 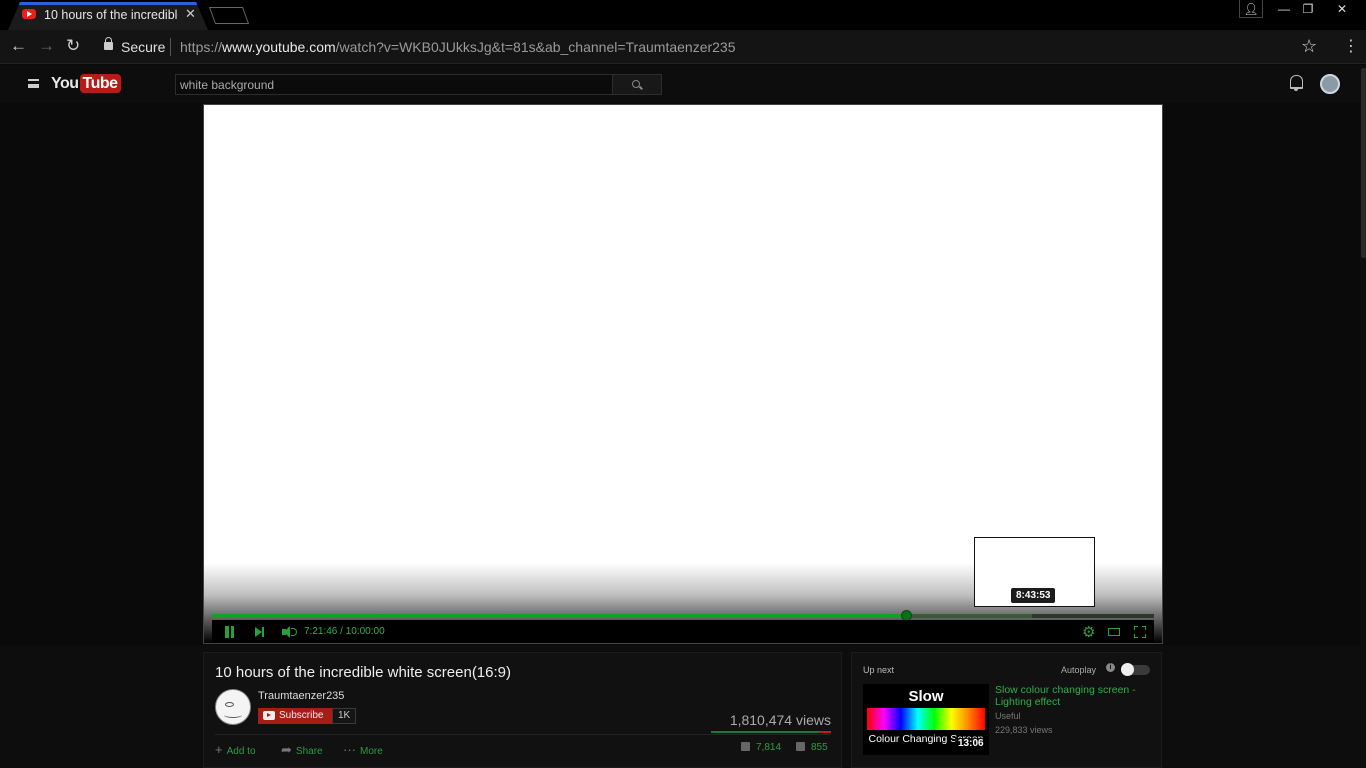 I want to click on dislike-count: 855, so click(x=819, y=747).